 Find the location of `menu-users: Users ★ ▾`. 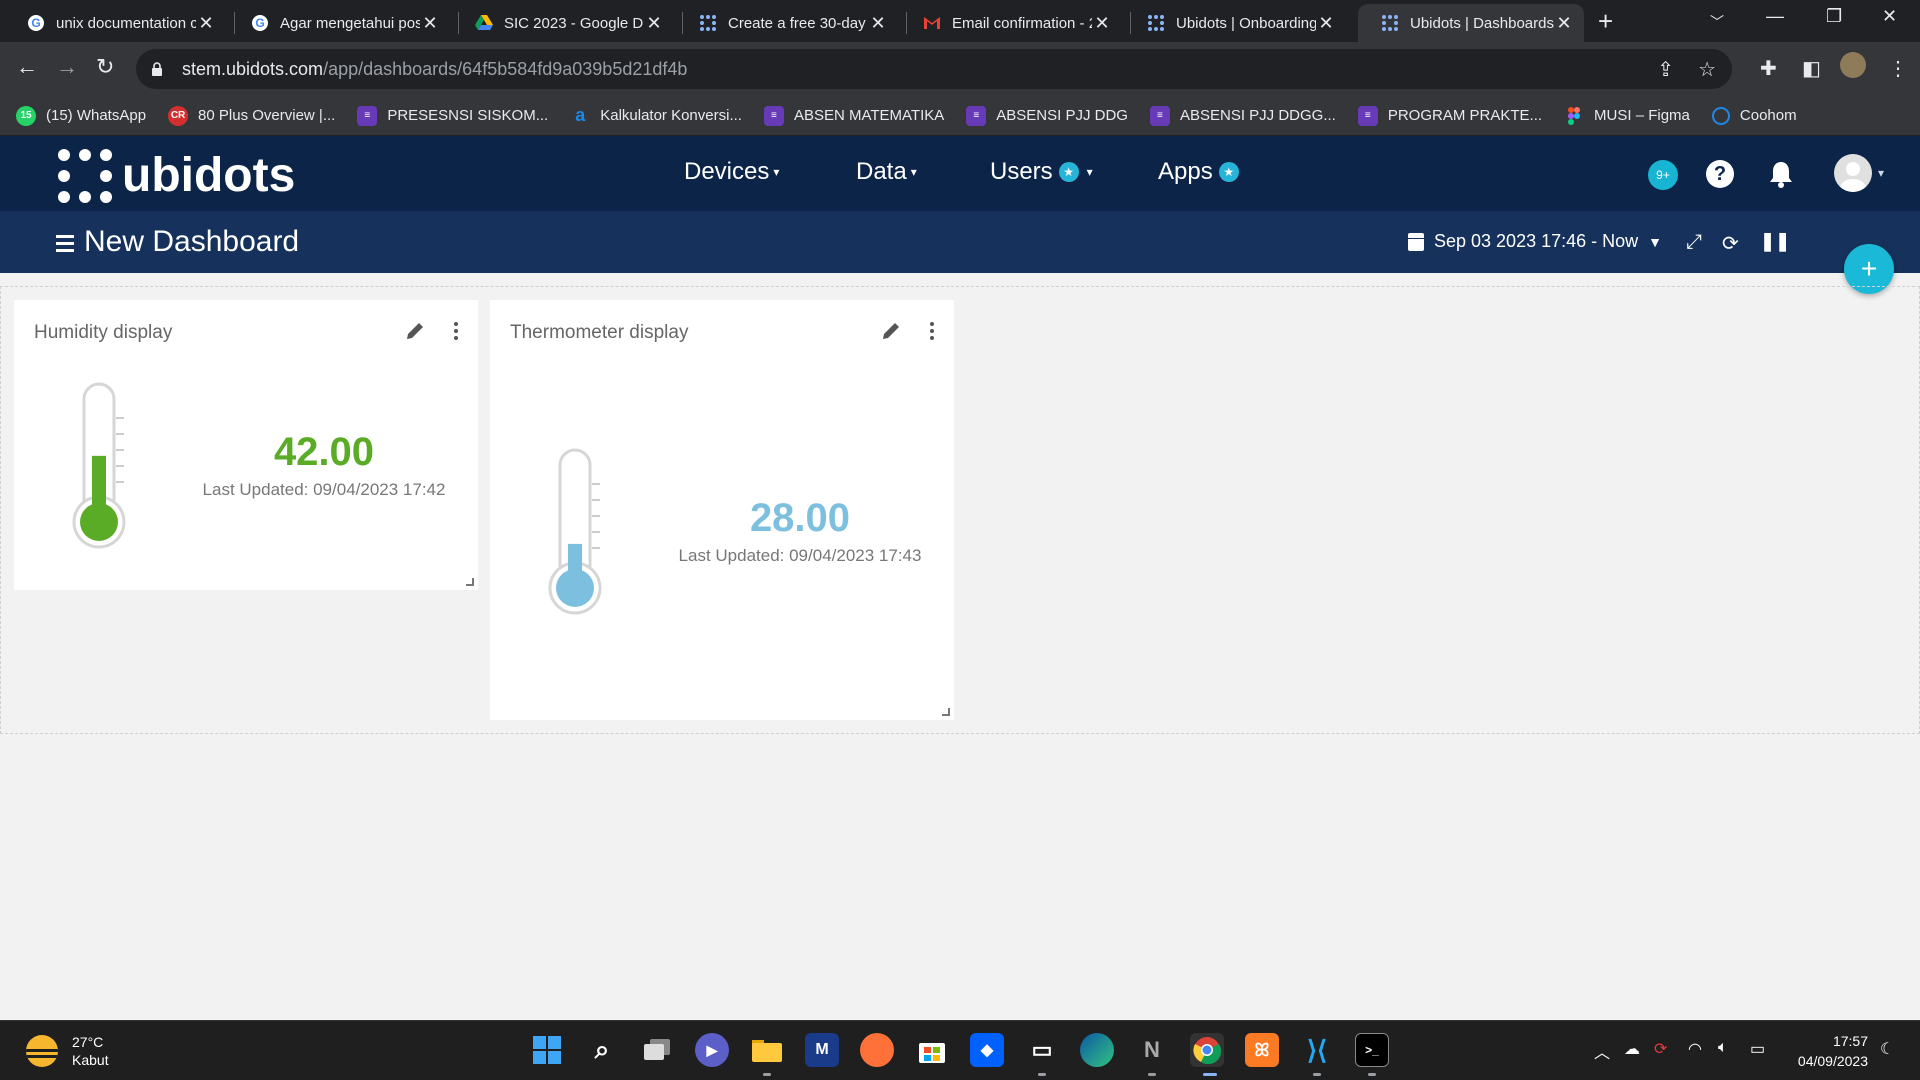

menu-users: Users ★ ▾ is located at coordinates (1041, 172).